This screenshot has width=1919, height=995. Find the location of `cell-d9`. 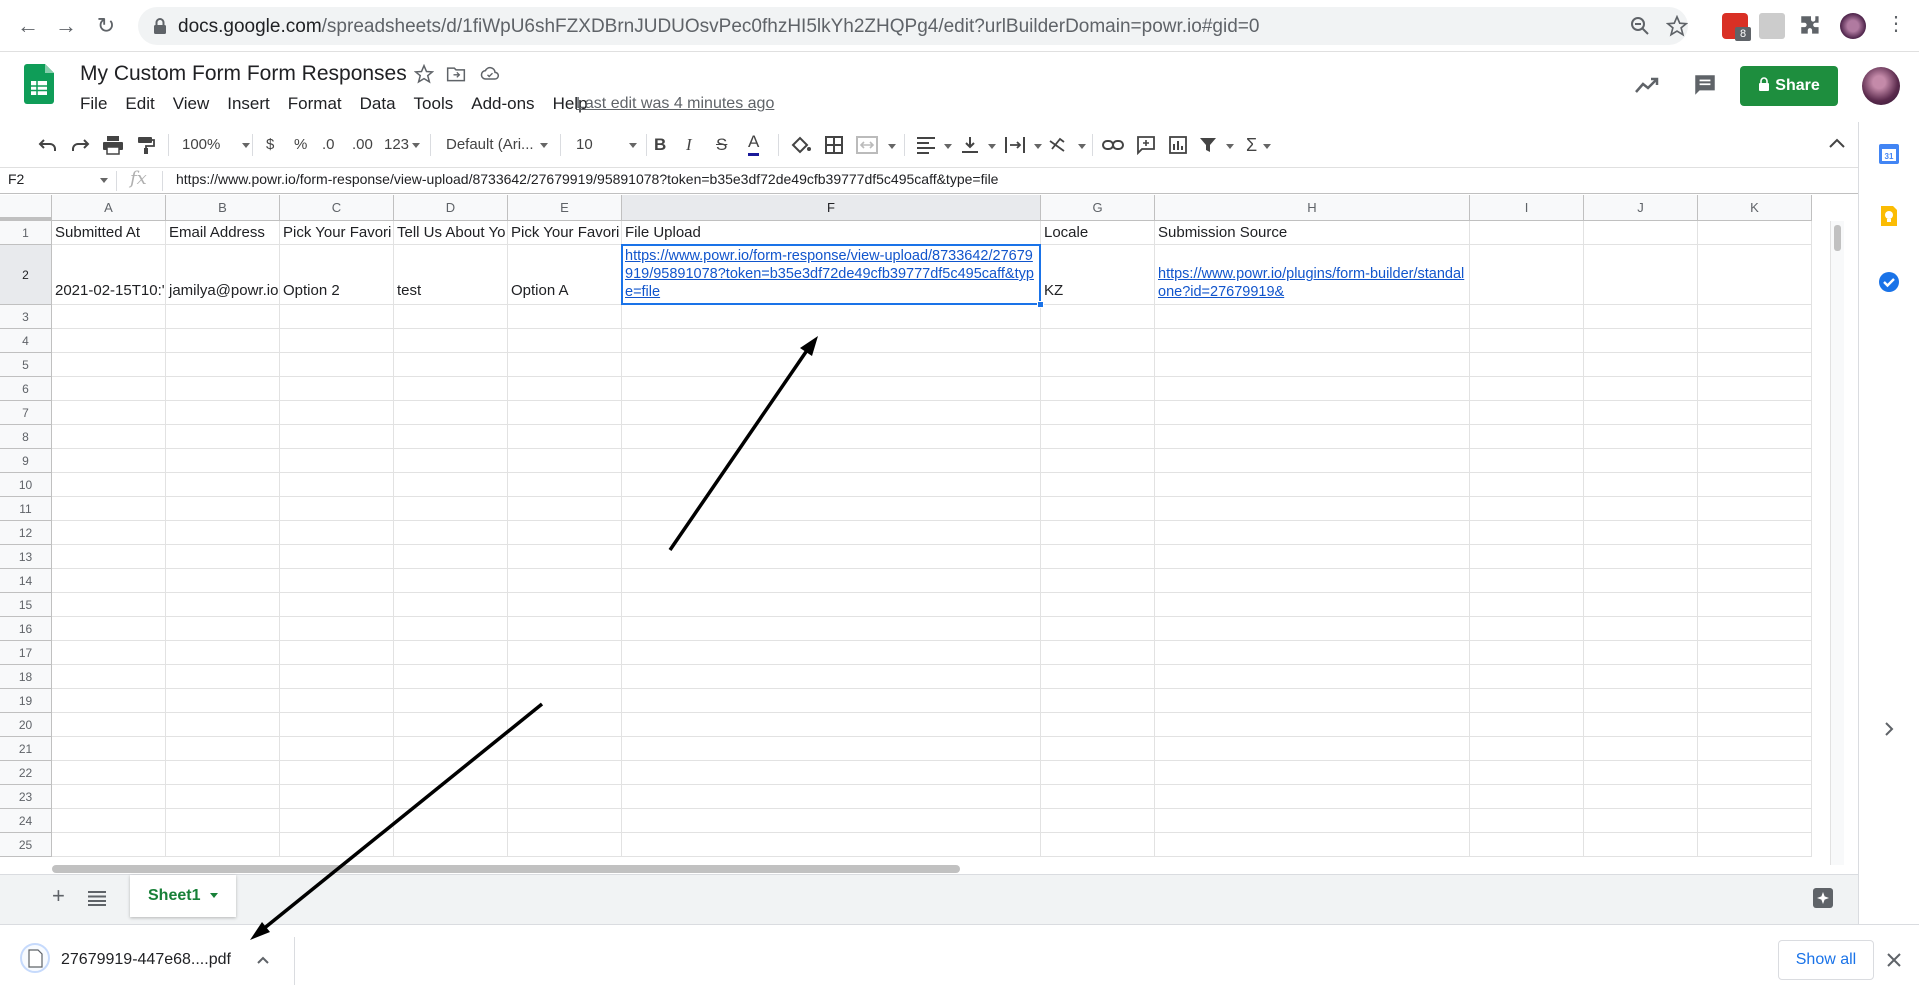

cell-d9 is located at coordinates (451, 461).